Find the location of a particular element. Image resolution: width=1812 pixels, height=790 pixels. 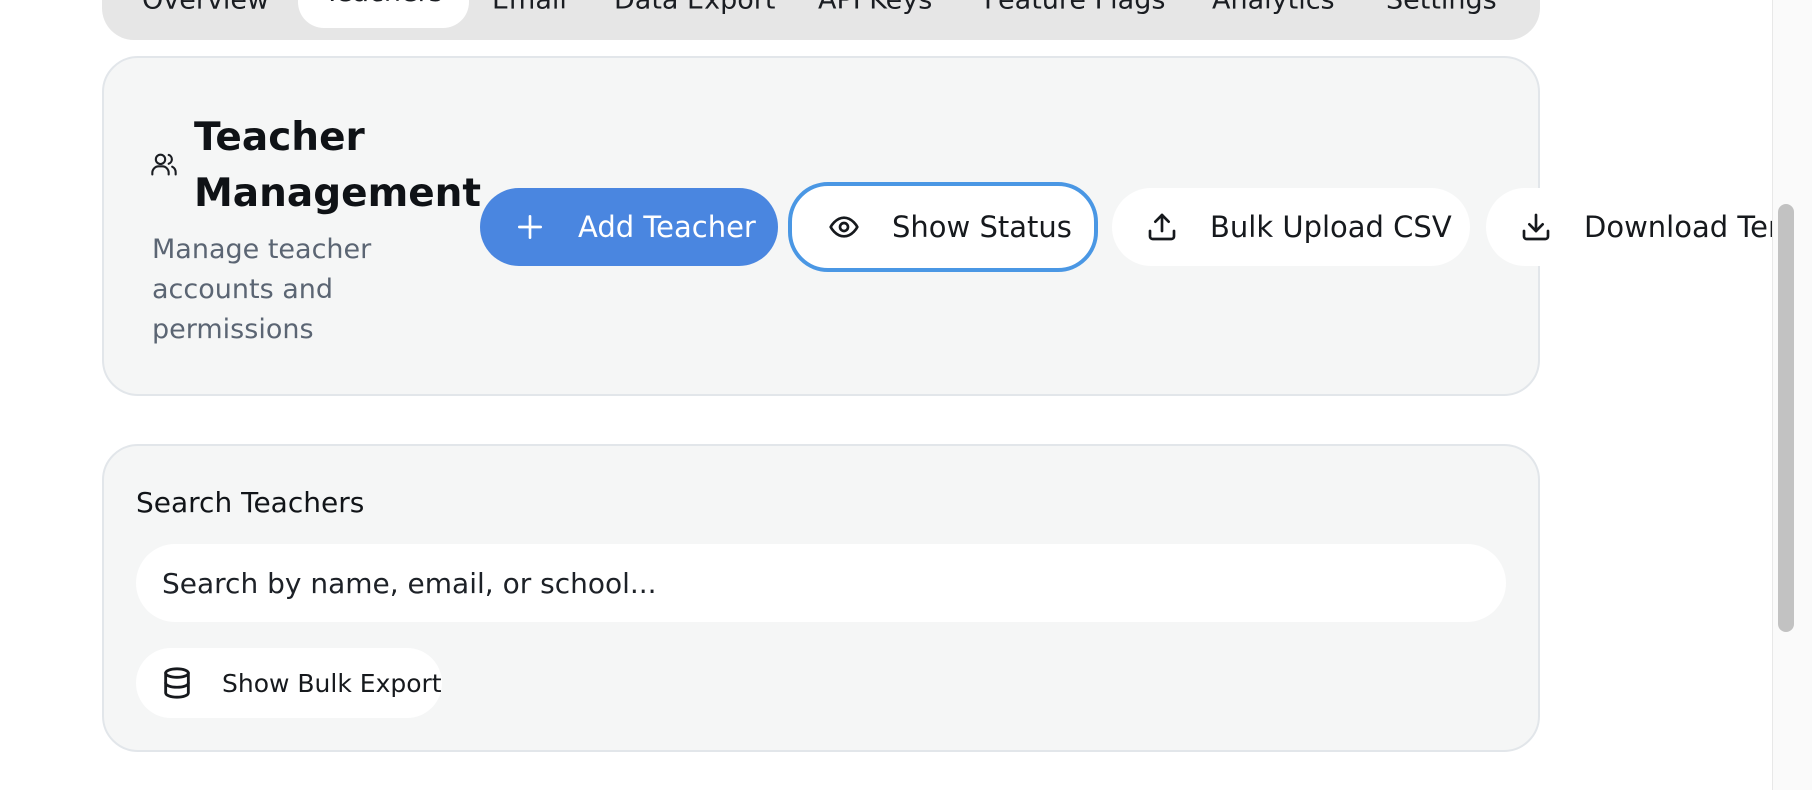

bulk-upload-csv-button: Bulk Upload CSV is located at coordinates (1291, 227).